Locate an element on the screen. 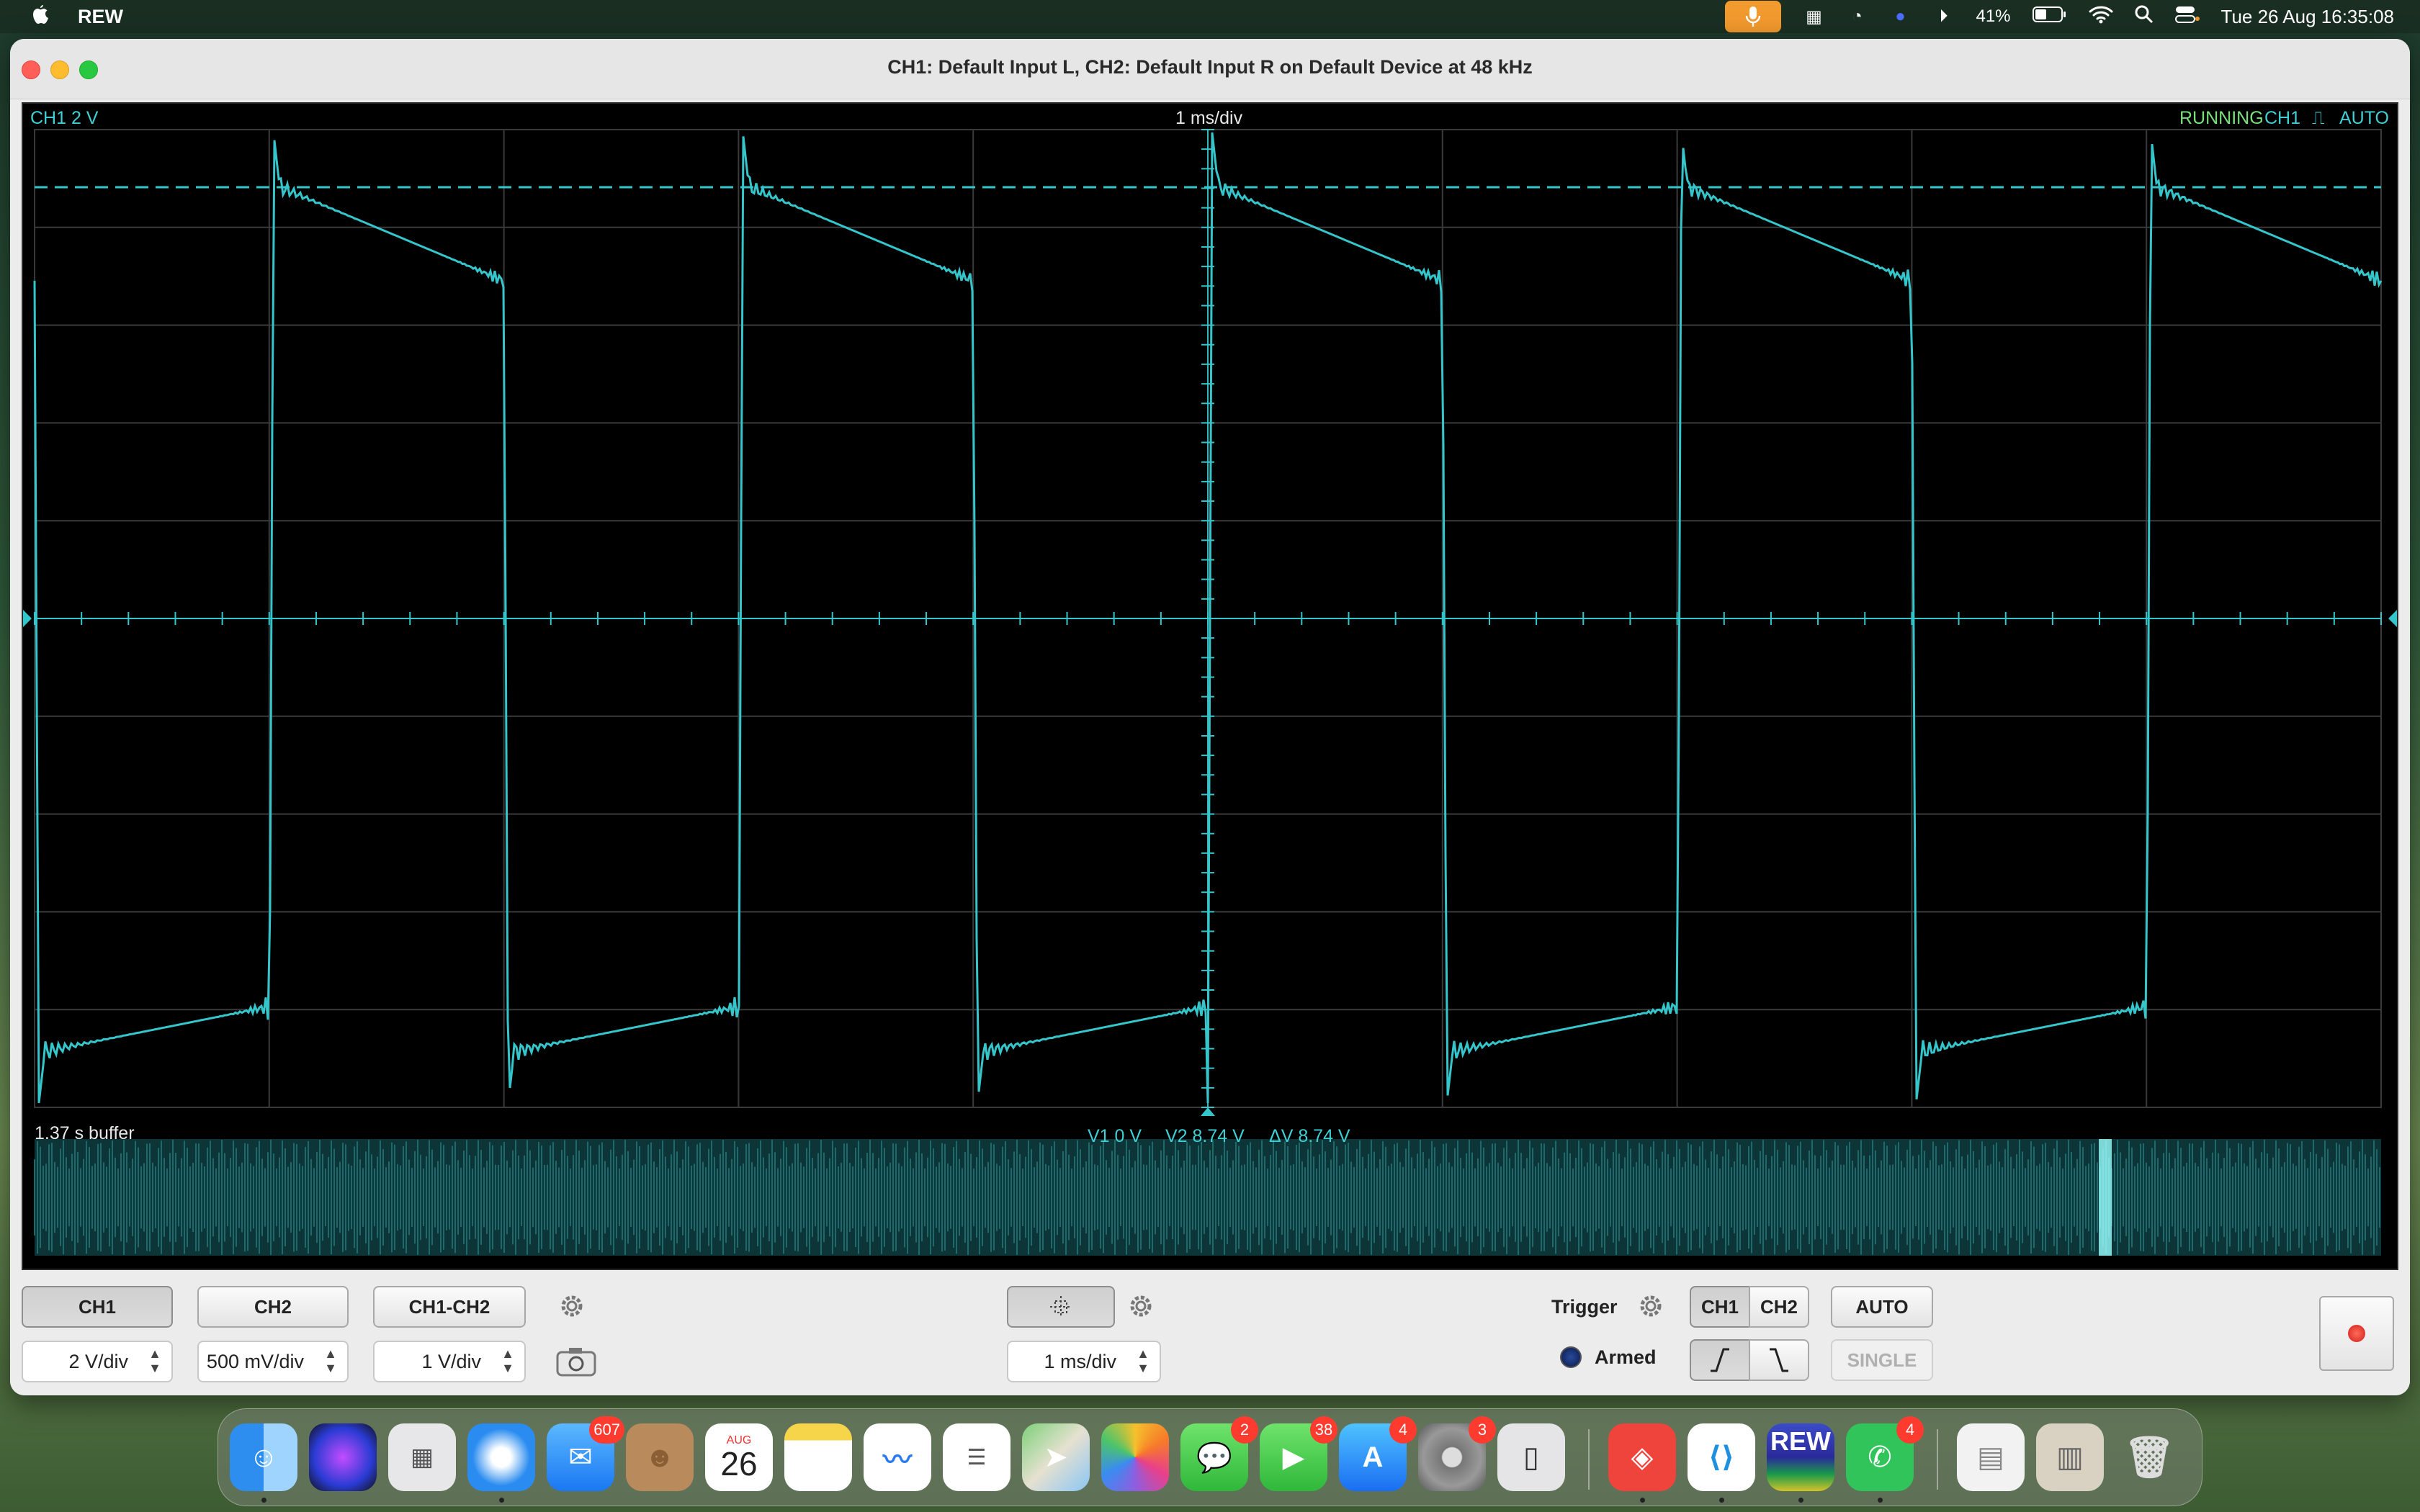 Image resolution: width=2420 pixels, height=1512 pixels. menubar-datetime: Tue 26 Aug 16:35:08 is located at coordinates (2307, 17).